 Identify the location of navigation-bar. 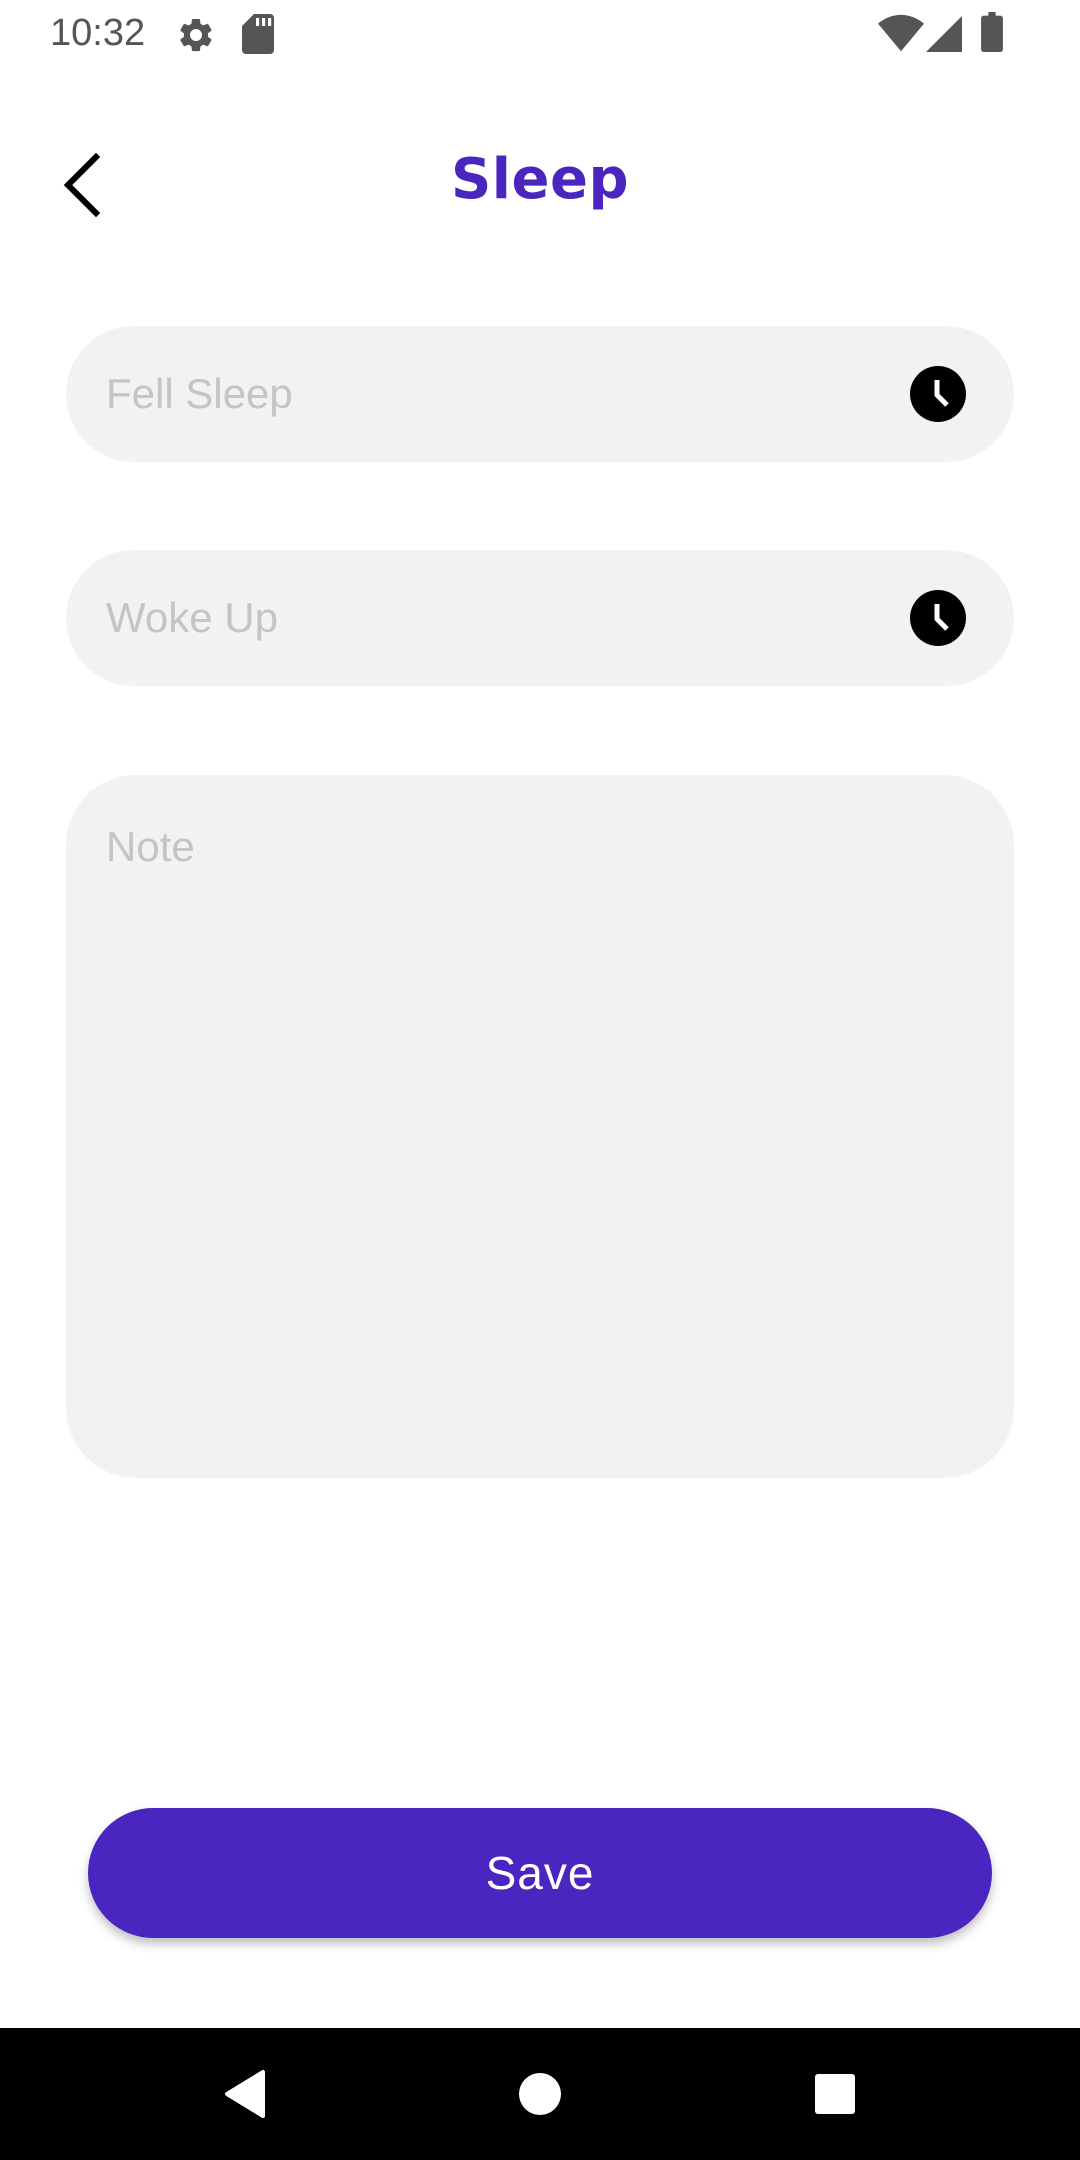
(540, 2094).